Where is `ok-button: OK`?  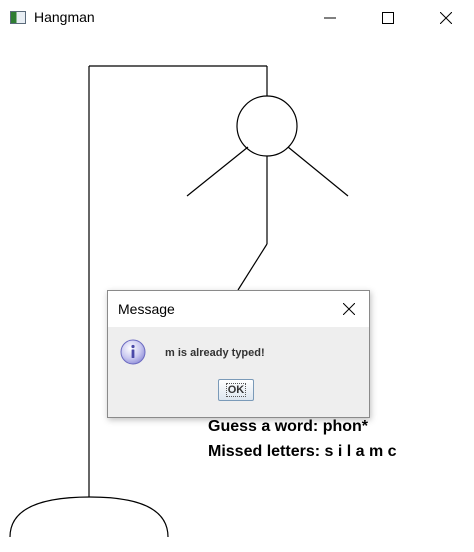 ok-button: OK is located at coordinates (236, 390).